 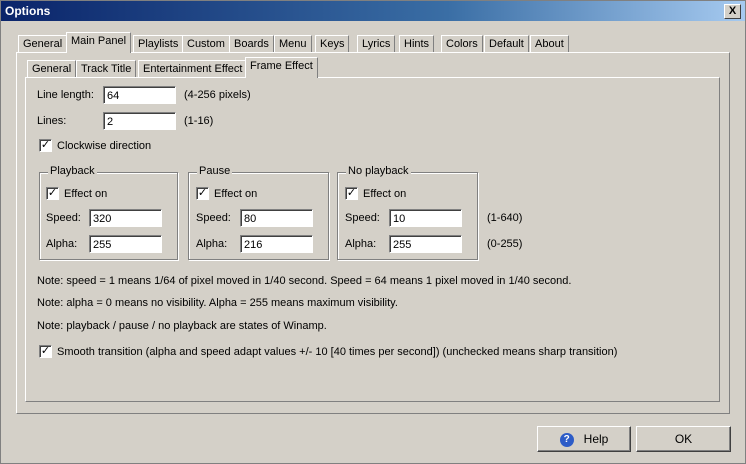 What do you see at coordinates (505, 244) in the screenshot?
I see `alpha-range-hint: (0-255)` at bounding box center [505, 244].